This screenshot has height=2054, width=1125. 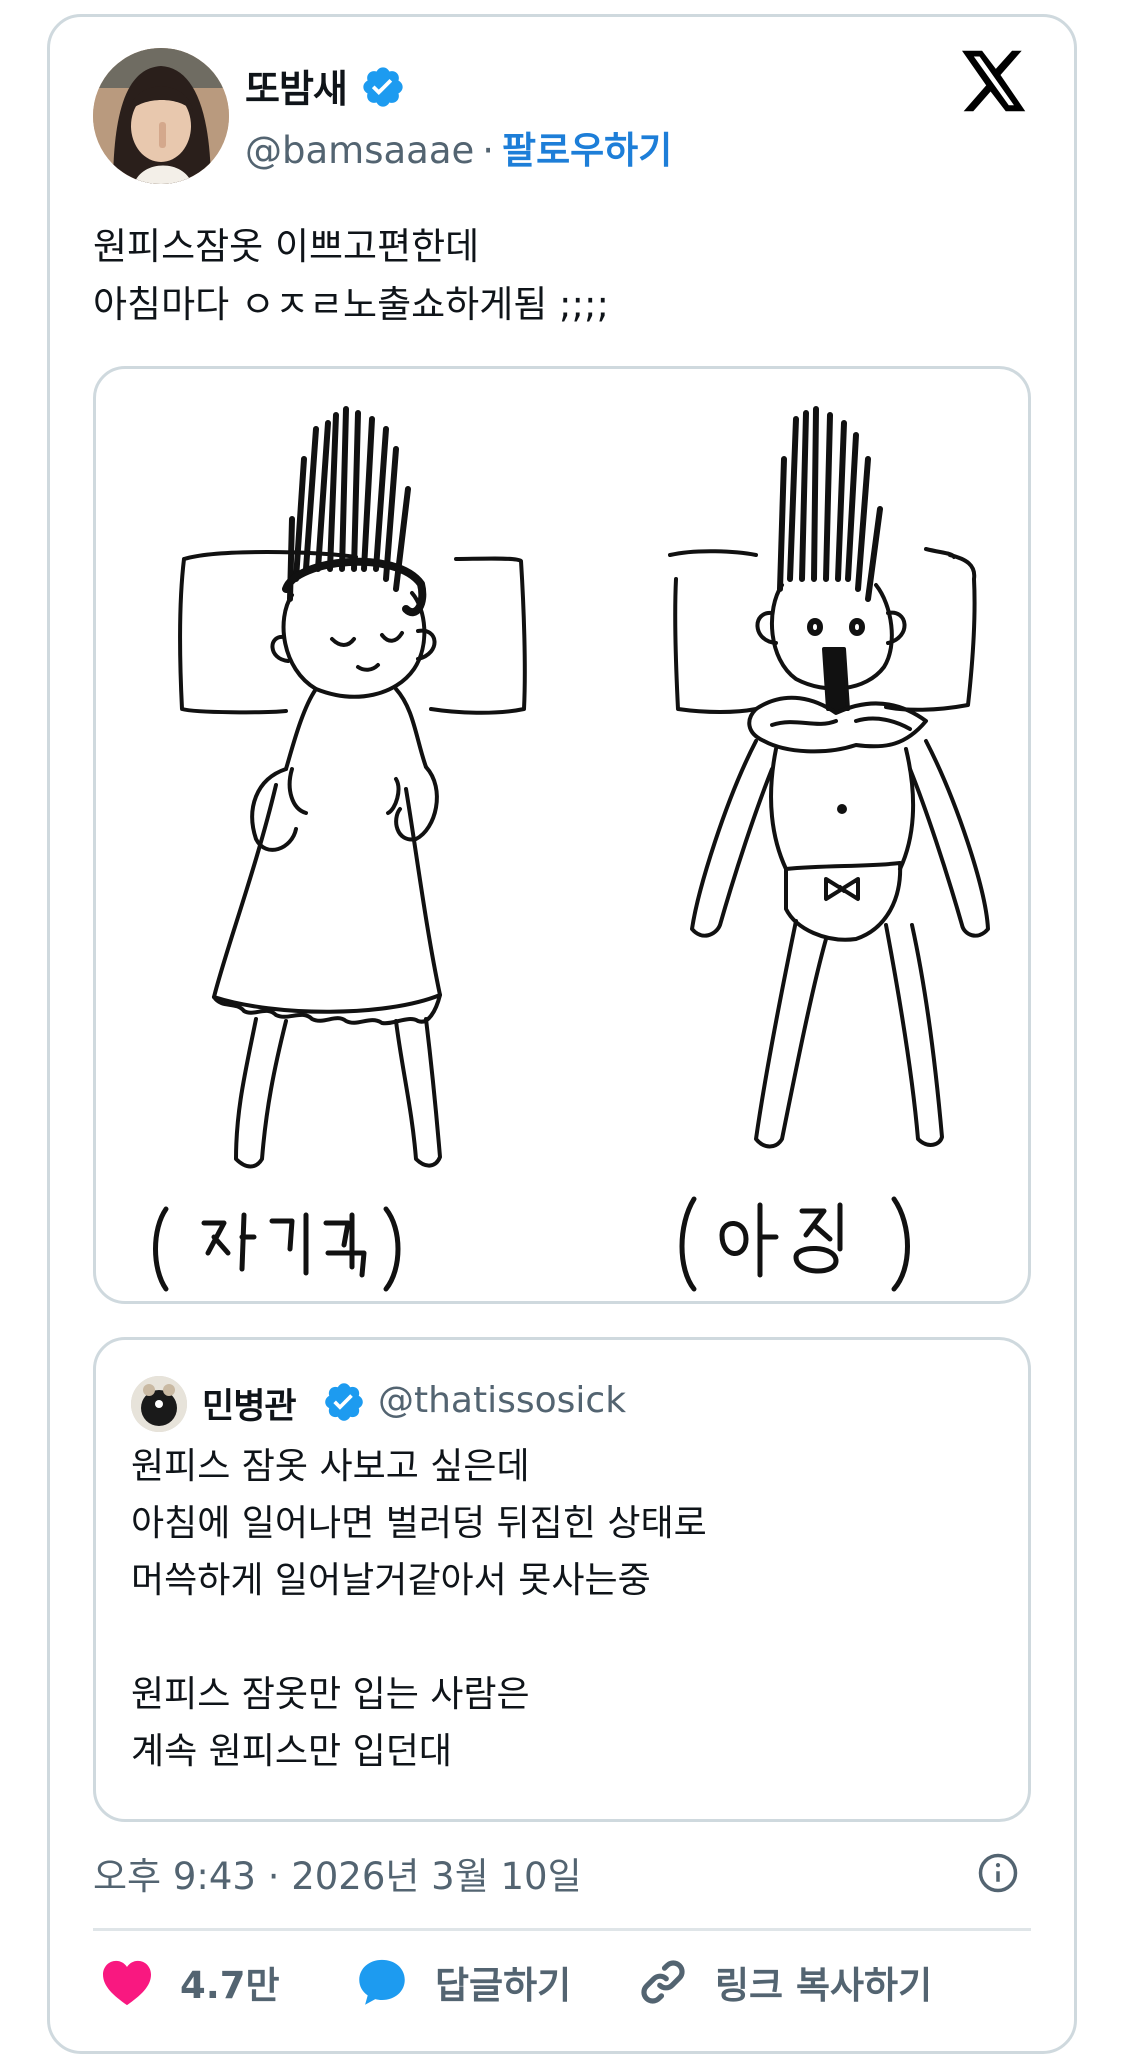 What do you see at coordinates (995, 81) in the screenshot?
I see `x-logo-icon` at bounding box center [995, 81].